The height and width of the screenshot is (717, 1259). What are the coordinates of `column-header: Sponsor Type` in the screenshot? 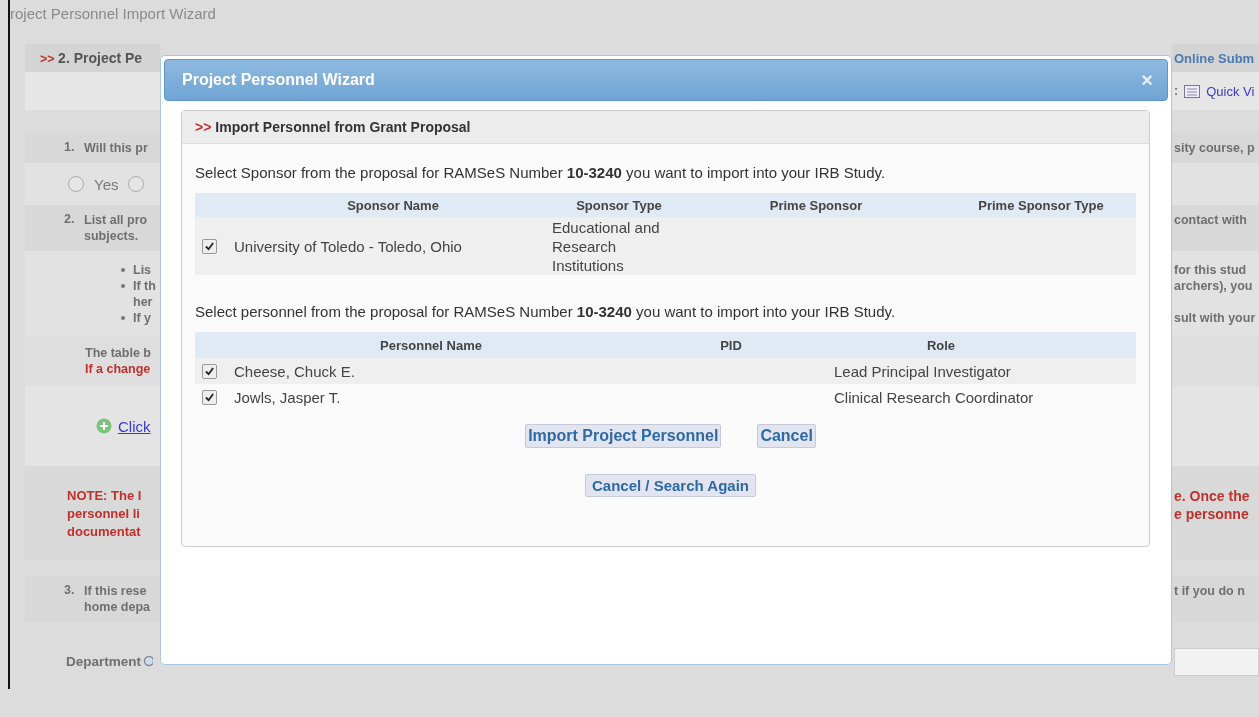 It's located at (619, 205).